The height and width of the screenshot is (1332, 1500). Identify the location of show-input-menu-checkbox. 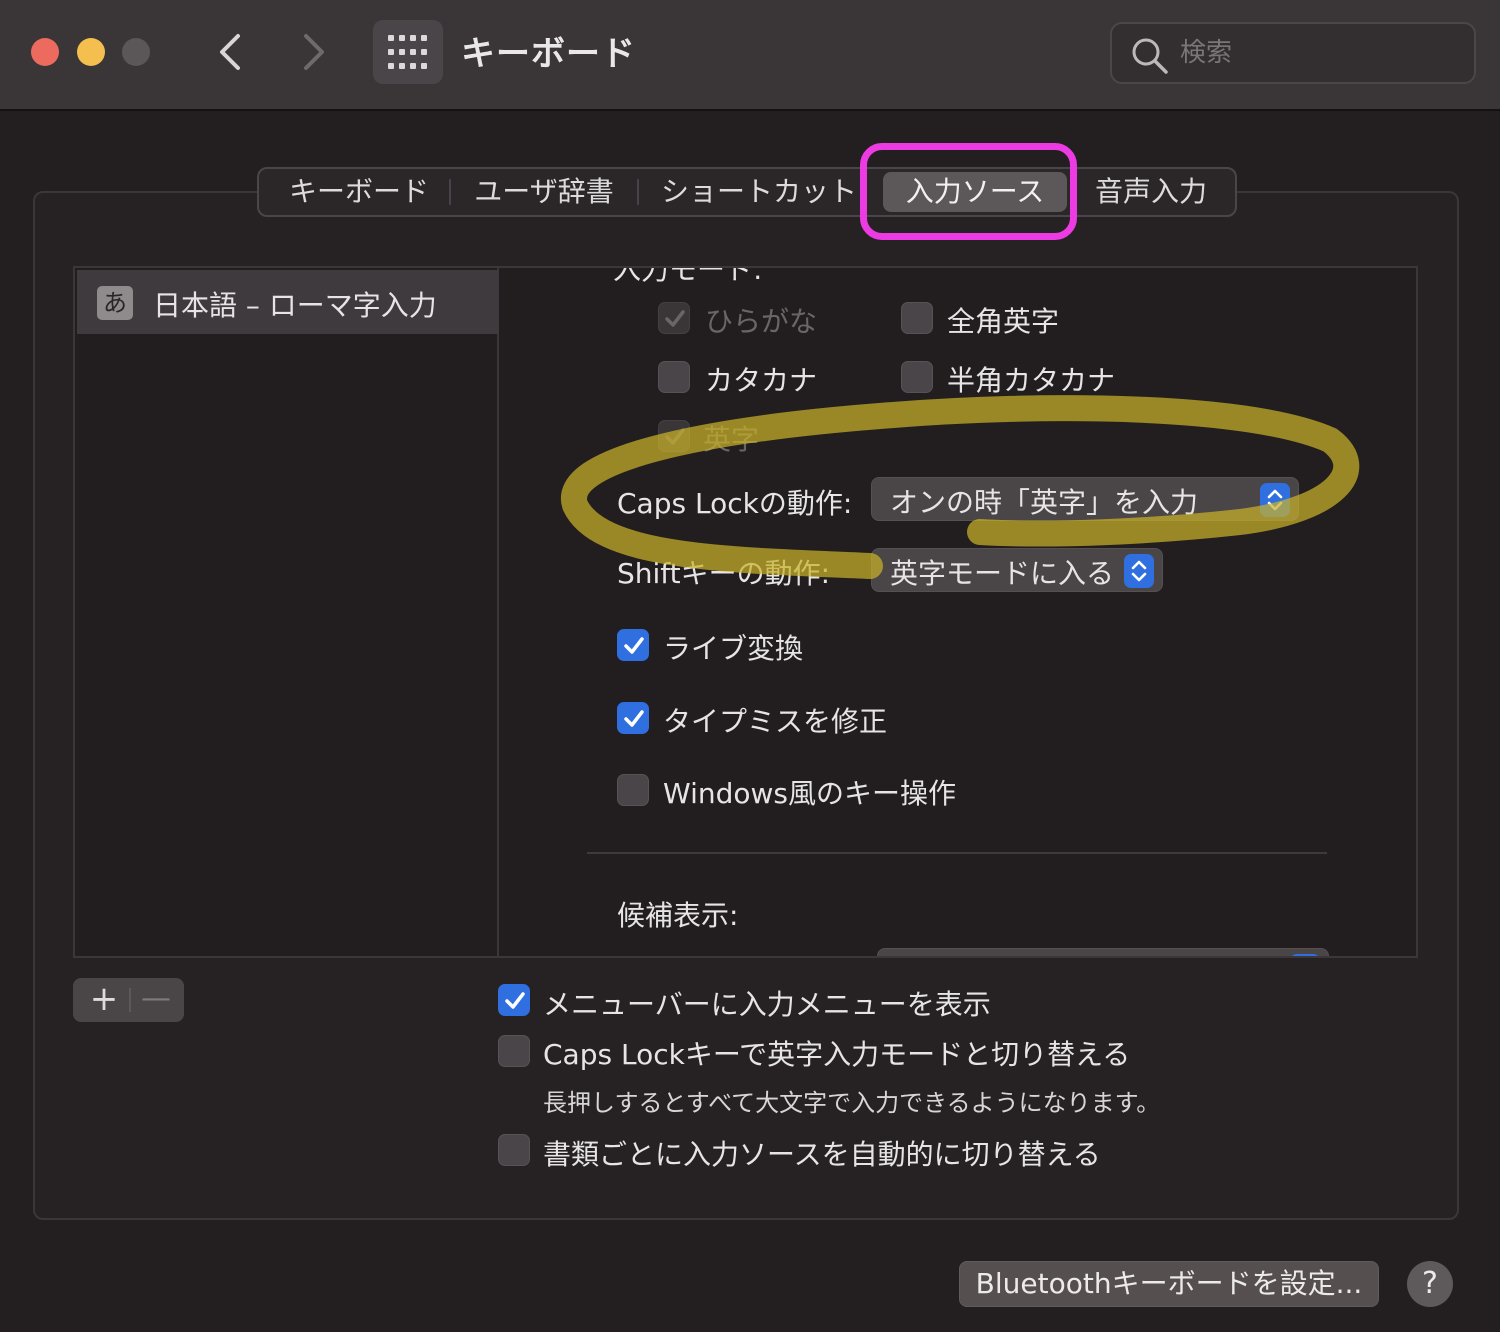
(514, 1000).